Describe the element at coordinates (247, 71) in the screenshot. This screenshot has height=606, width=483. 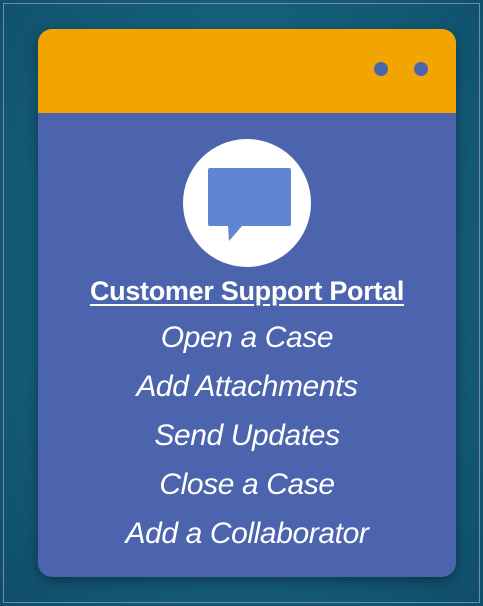
I see `window-titlebar` at that location.